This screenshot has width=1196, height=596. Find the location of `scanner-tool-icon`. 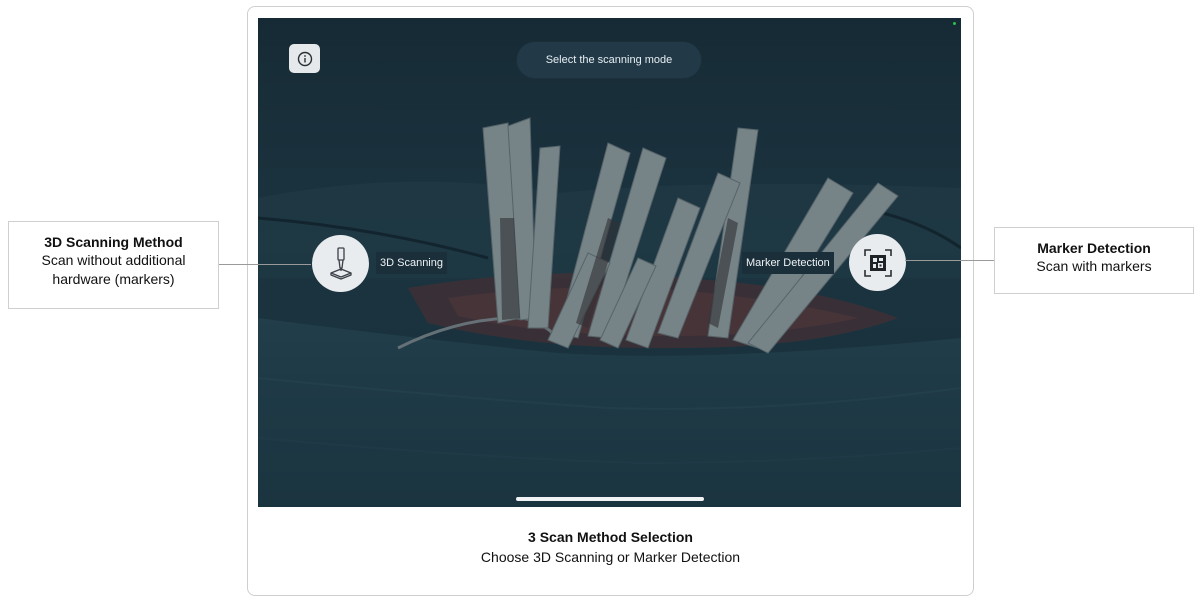

scanner-tool-icon is located at coordinates (340, 263).